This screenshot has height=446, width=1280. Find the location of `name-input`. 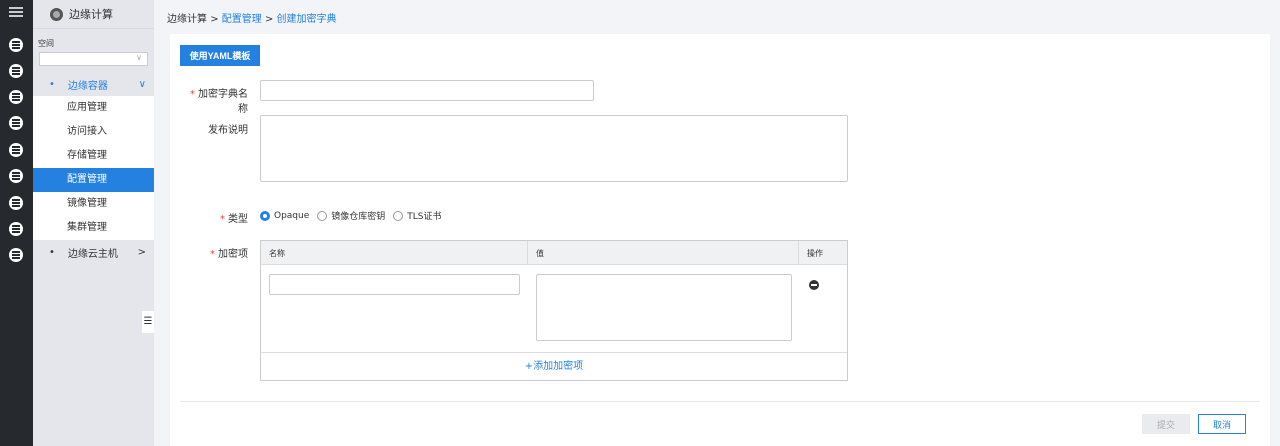

name-input is located at coordinates (427, 90).